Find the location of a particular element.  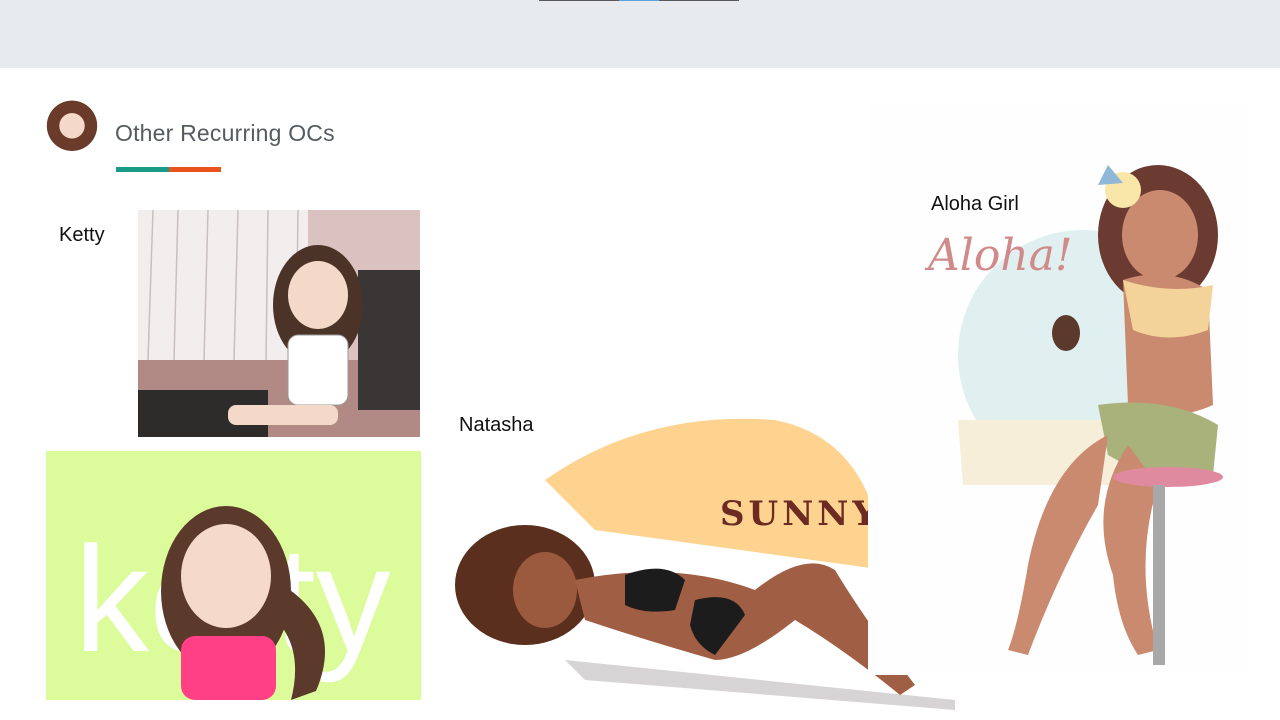

ketty-desk-artwork is located at coordinates (279, 323).